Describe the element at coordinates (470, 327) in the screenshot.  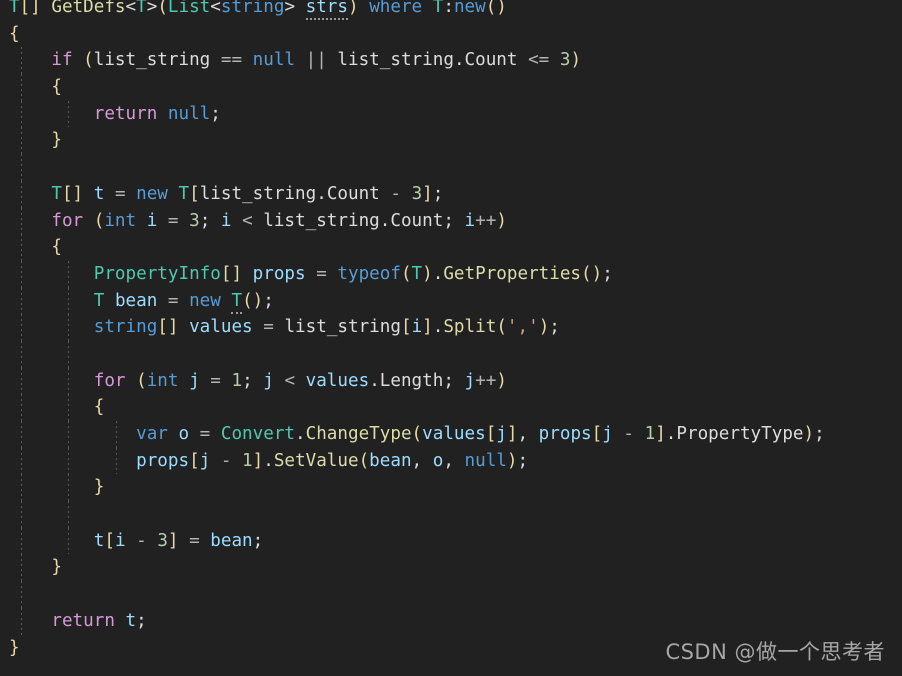
I see `code-token: Split` at that location.